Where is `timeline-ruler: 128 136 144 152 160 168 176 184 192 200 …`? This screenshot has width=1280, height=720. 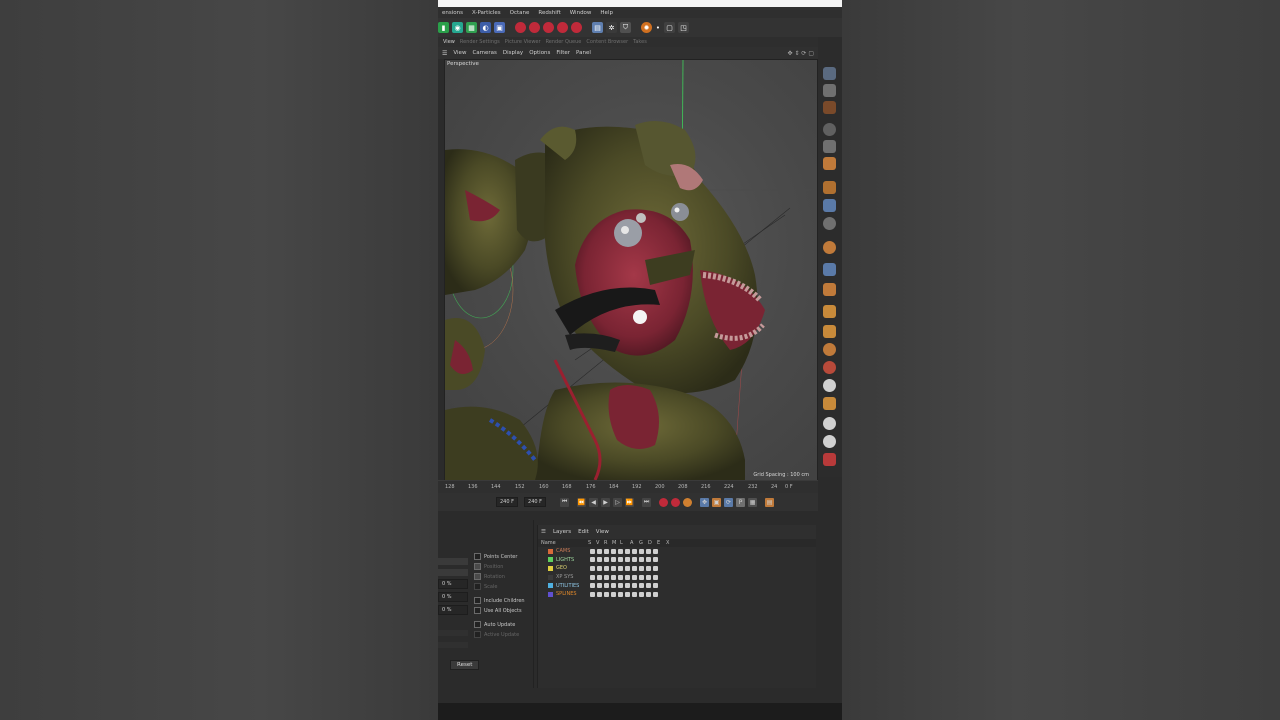
timeline-ruler: 128 136 144 152 160 168 176 184 192 200 … is located at coordinates (628, 486).